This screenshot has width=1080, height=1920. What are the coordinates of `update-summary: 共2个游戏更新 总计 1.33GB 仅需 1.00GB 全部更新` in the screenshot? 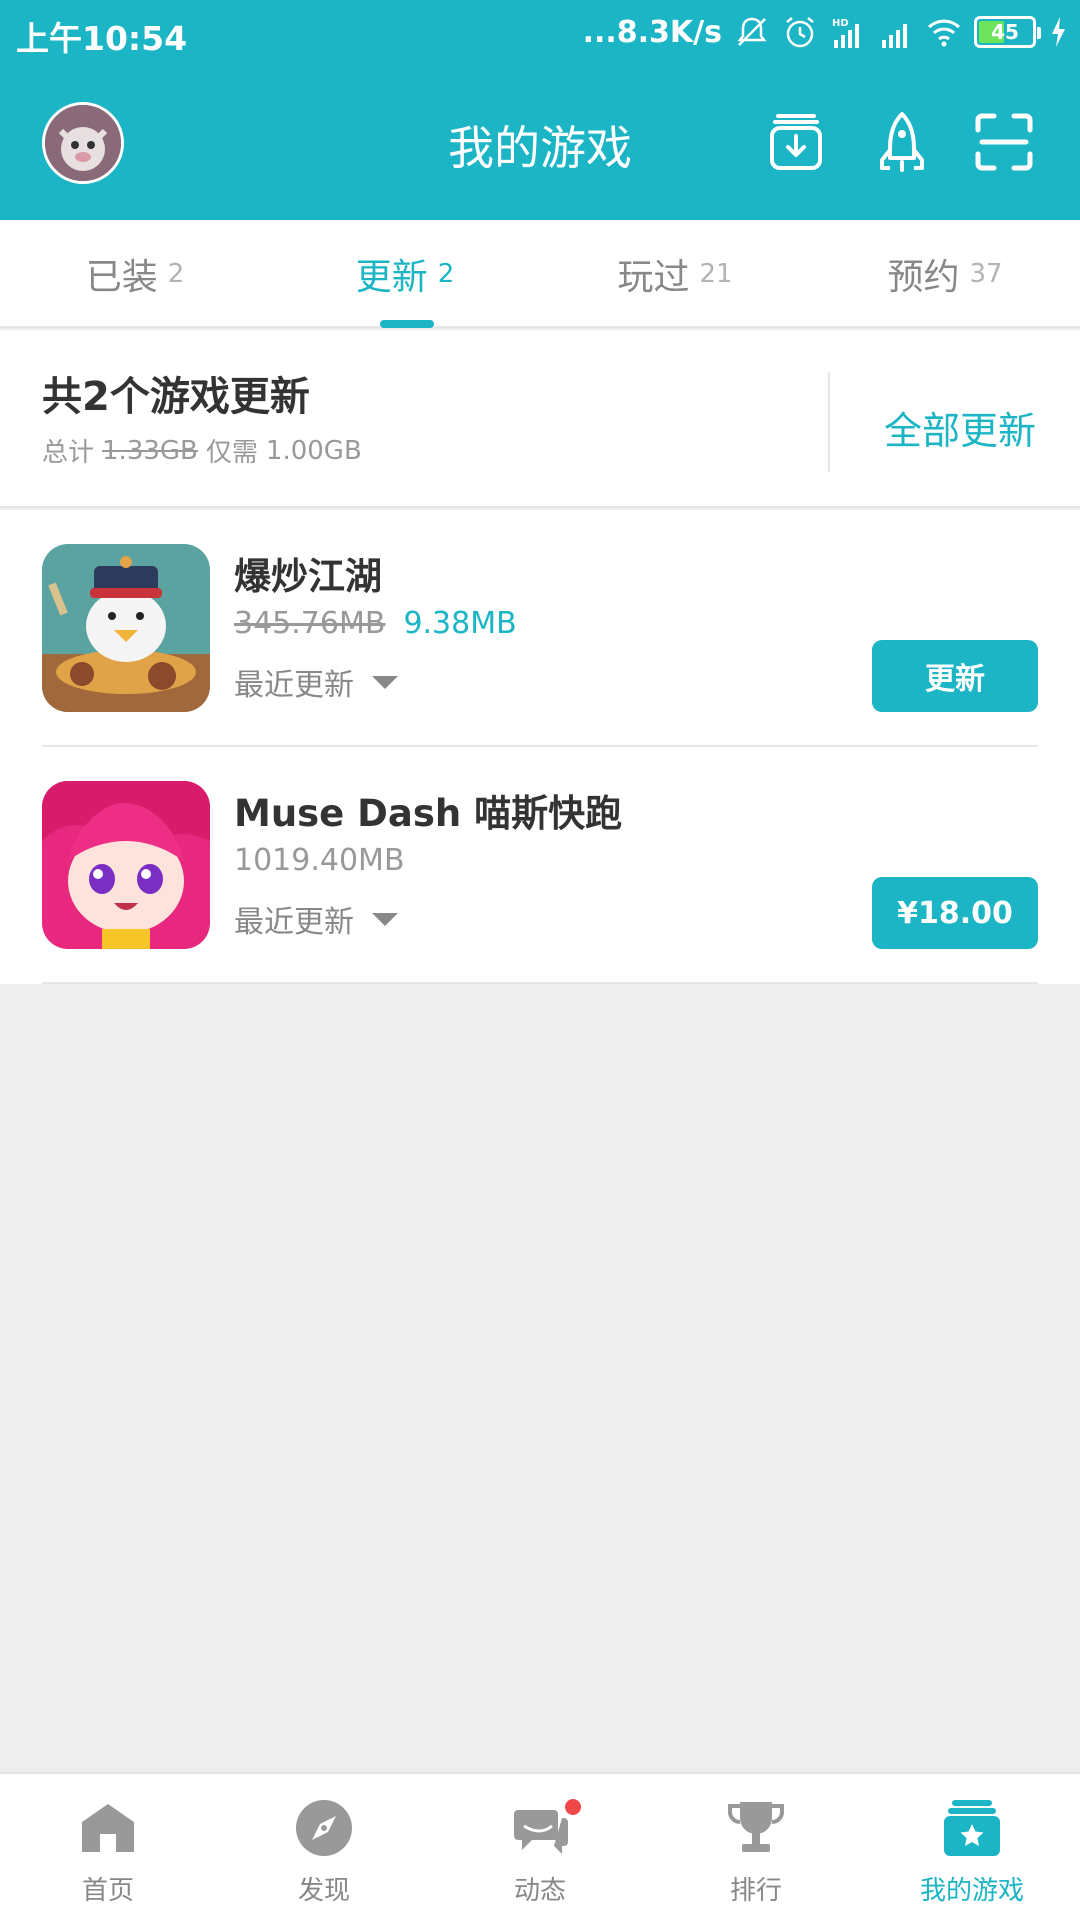 It's located at (540, 419).